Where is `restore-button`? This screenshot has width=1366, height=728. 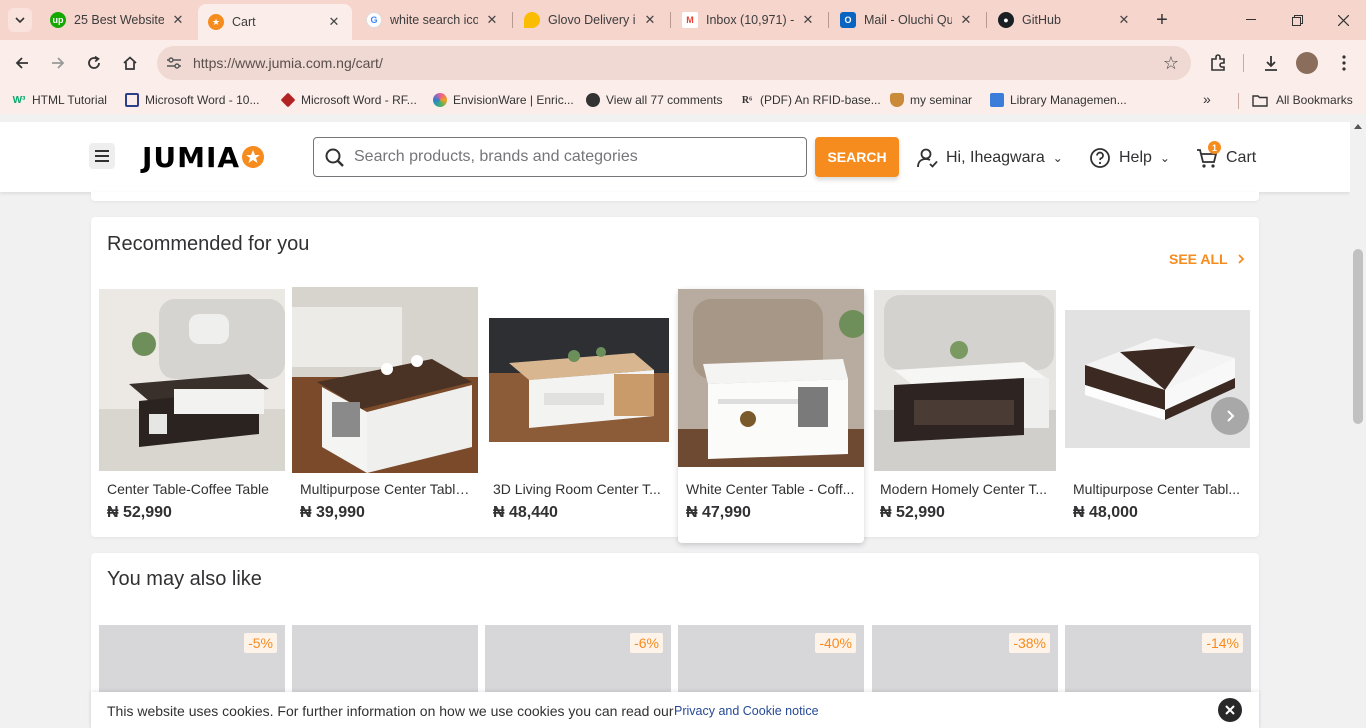
restore-button is located at coordinates (1297, 20).